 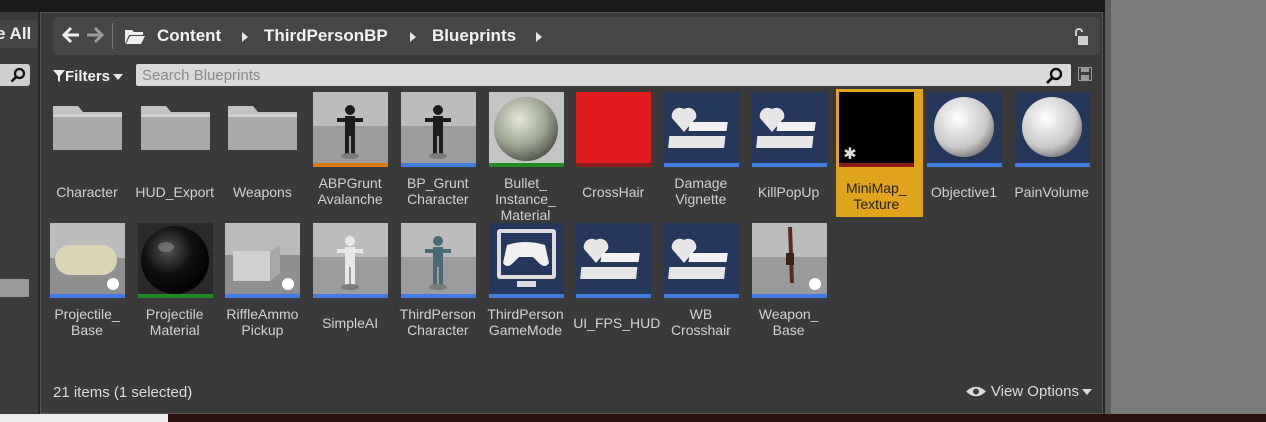 What do you see at coordinates (1052, 192) in the screenshot?
I see `asset-label: PainVolume` at bounding box center [1052, 192].